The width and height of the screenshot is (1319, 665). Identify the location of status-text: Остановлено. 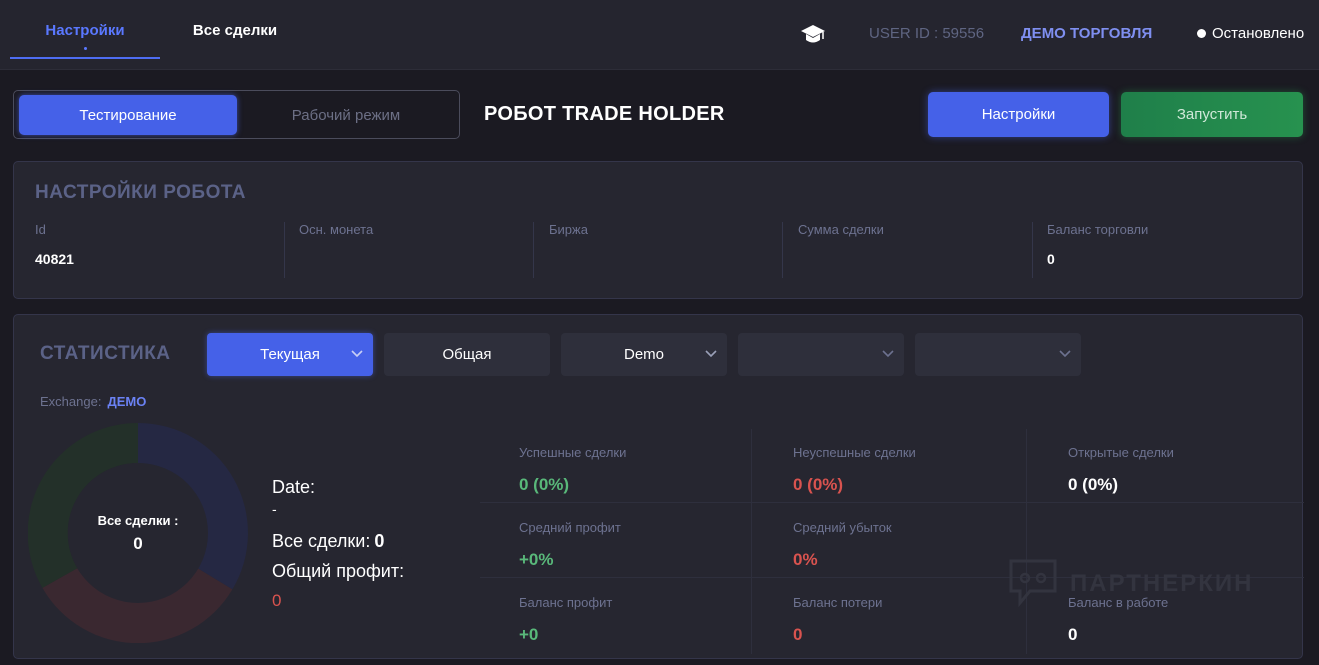
(1258, 33).